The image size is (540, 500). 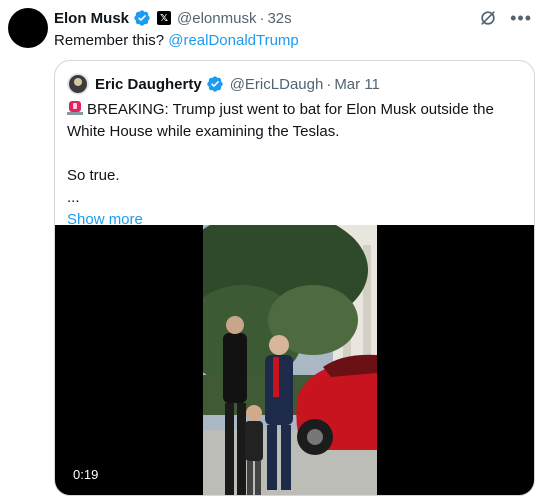 What do you see at coordinates (216, 18) in the screenshot?
I see `author-handle: @elonmusk` at bounding box center [216, 18].